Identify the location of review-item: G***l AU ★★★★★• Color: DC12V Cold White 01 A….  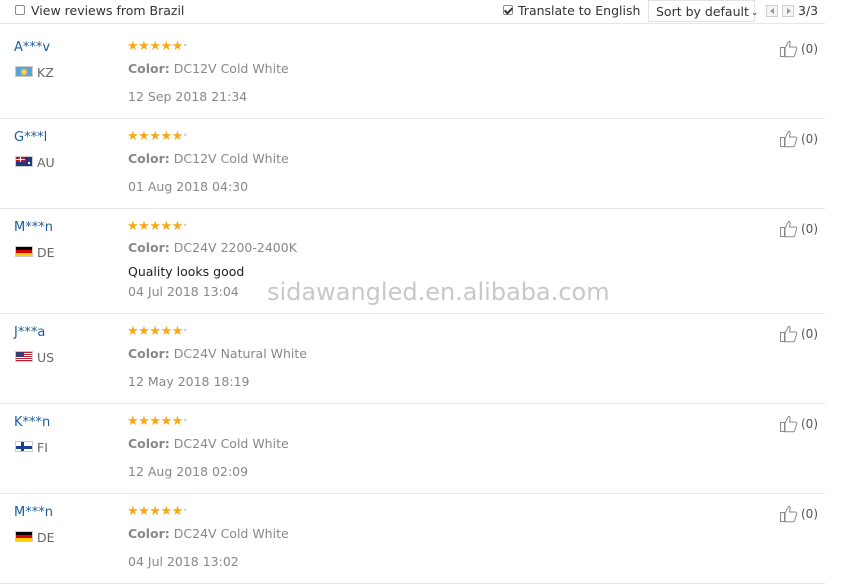
(412, 164).